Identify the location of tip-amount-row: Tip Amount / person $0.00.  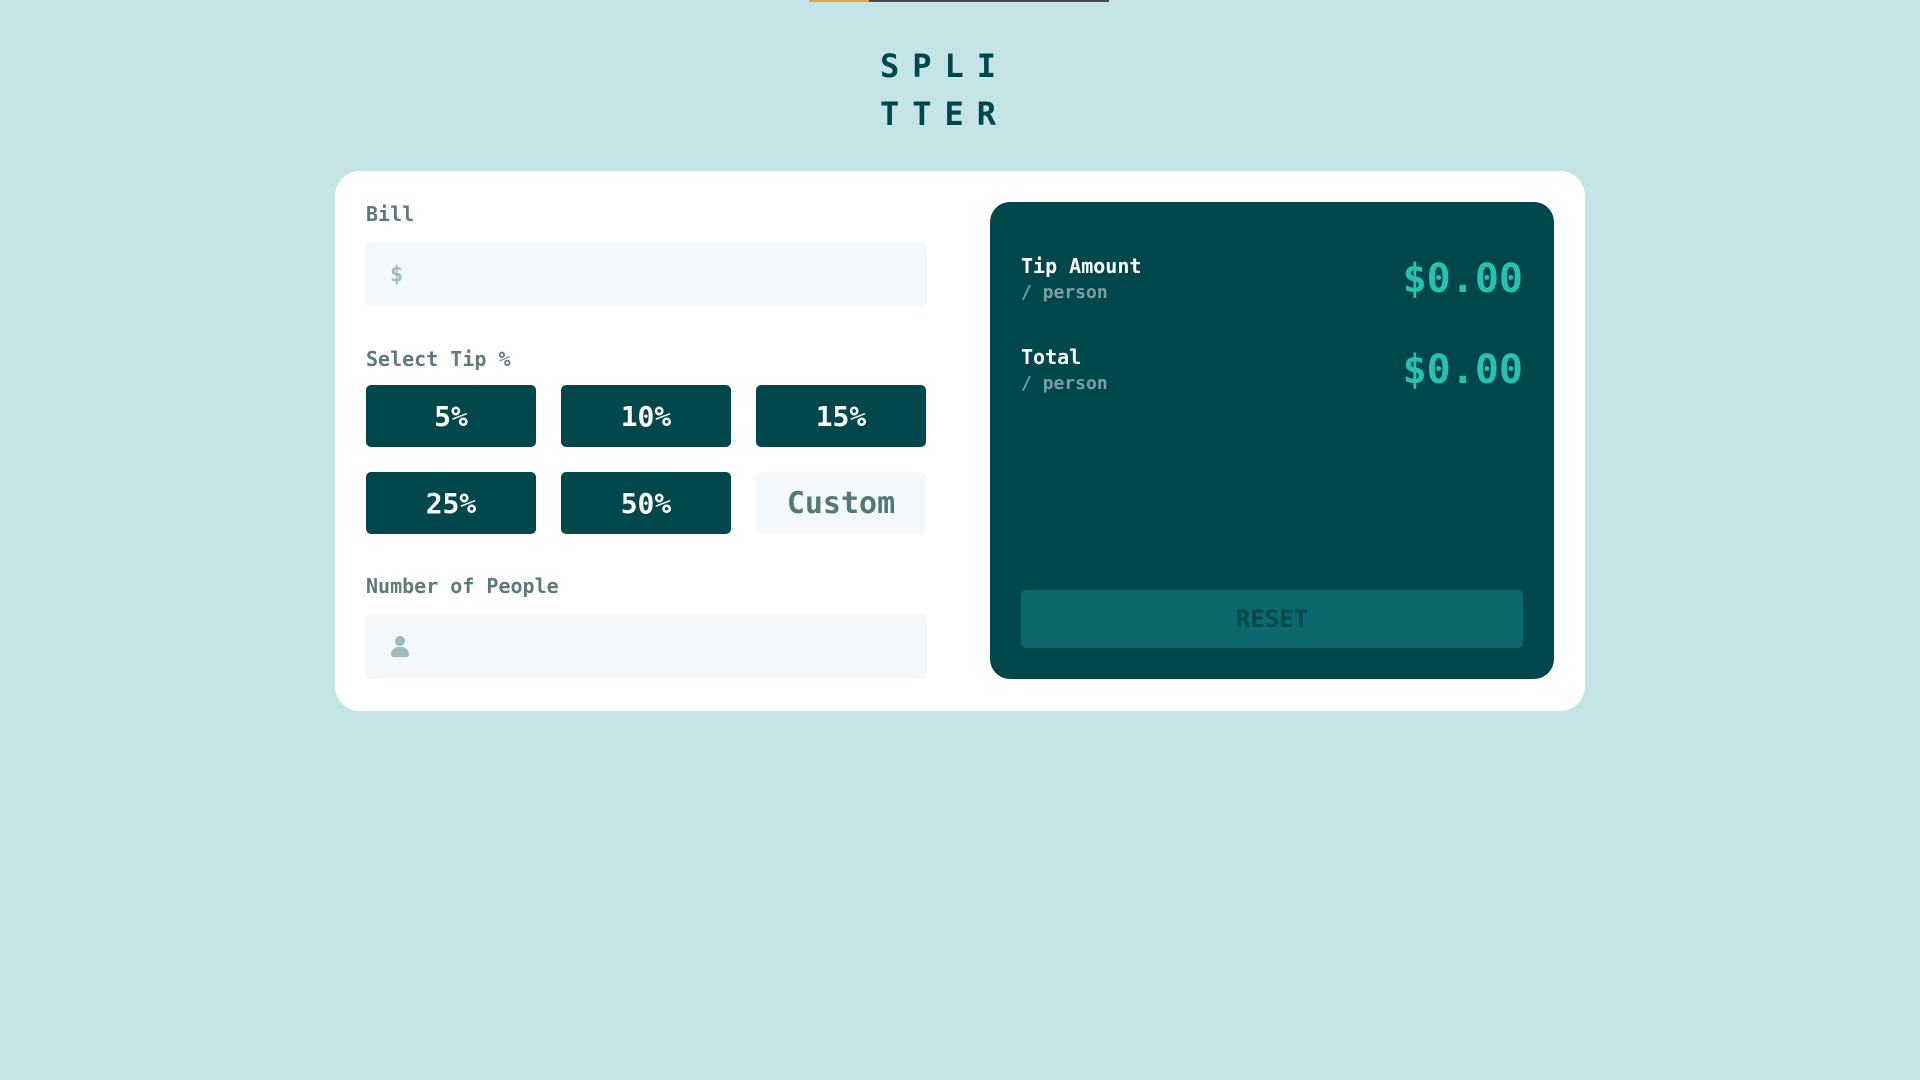
(1272, 284).